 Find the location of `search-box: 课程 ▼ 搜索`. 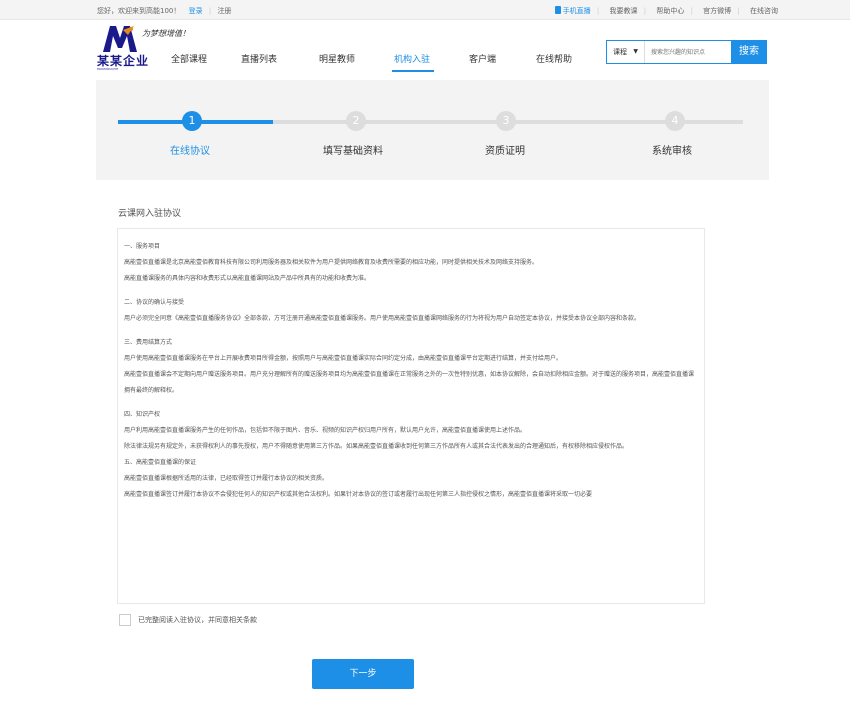

search-box: 课程 ▼ 搜索 is located at coordinates (686, 52).